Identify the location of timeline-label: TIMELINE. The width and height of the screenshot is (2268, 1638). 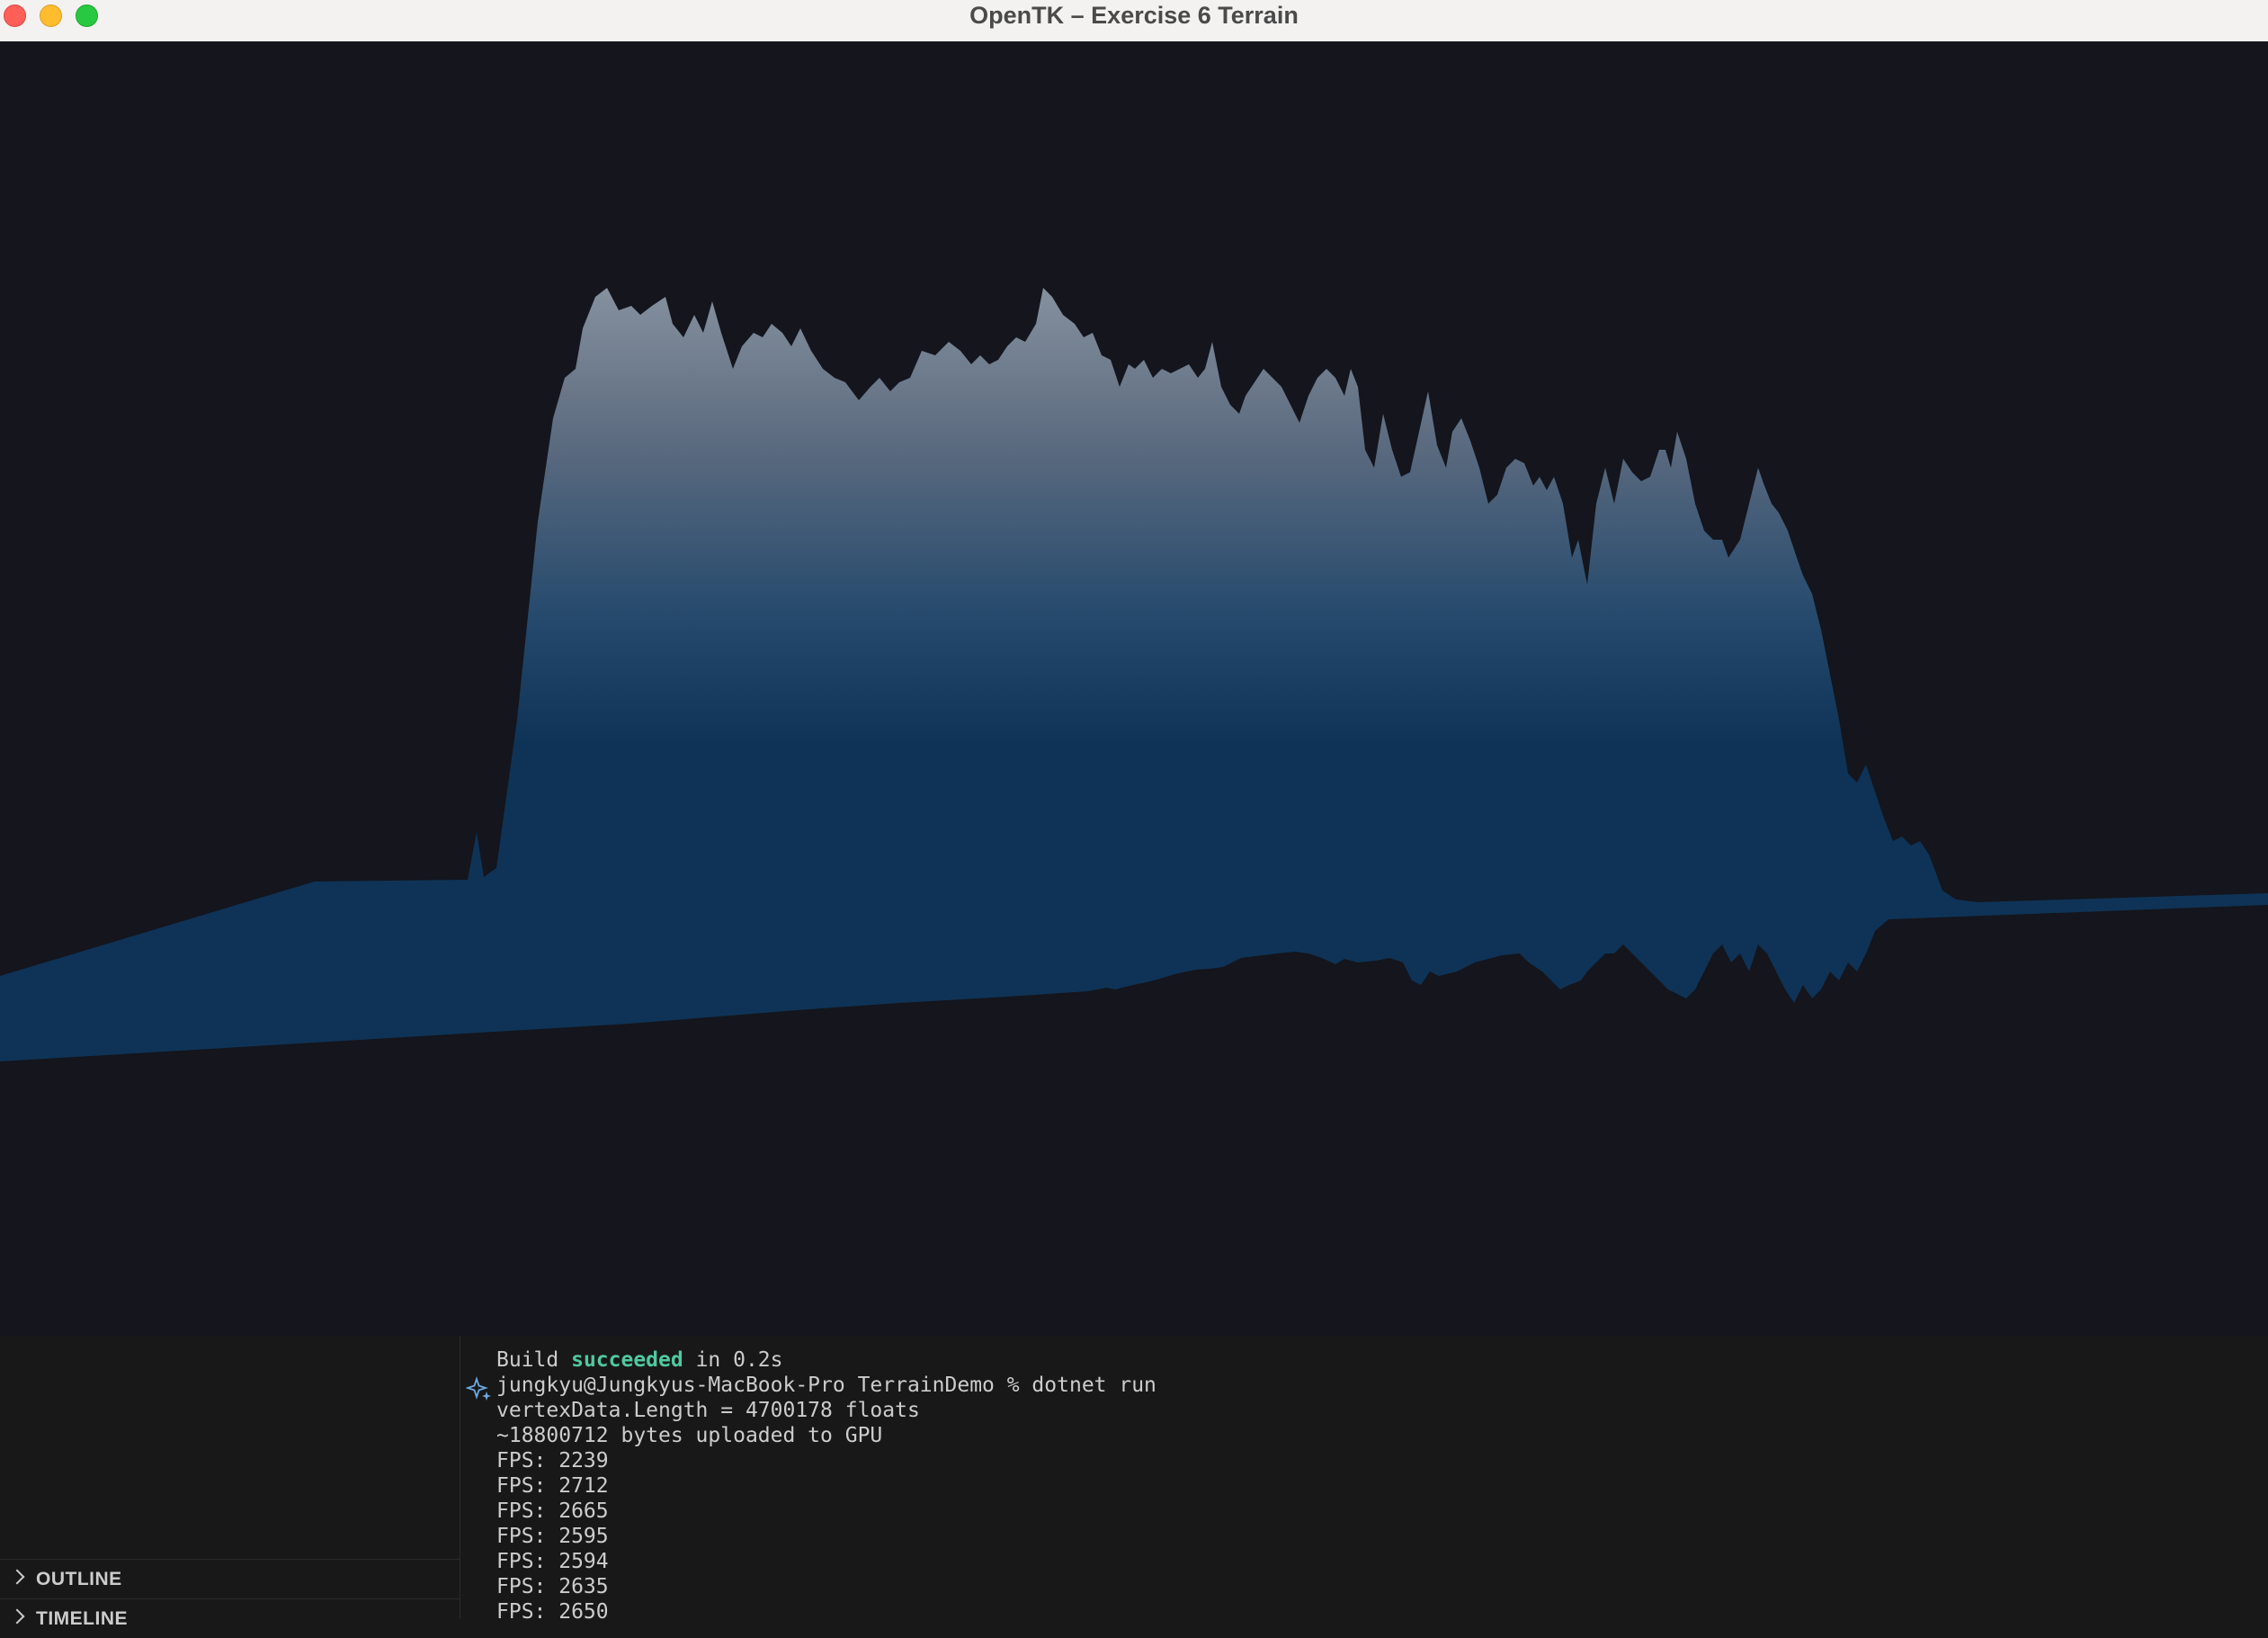
(82, 1619).